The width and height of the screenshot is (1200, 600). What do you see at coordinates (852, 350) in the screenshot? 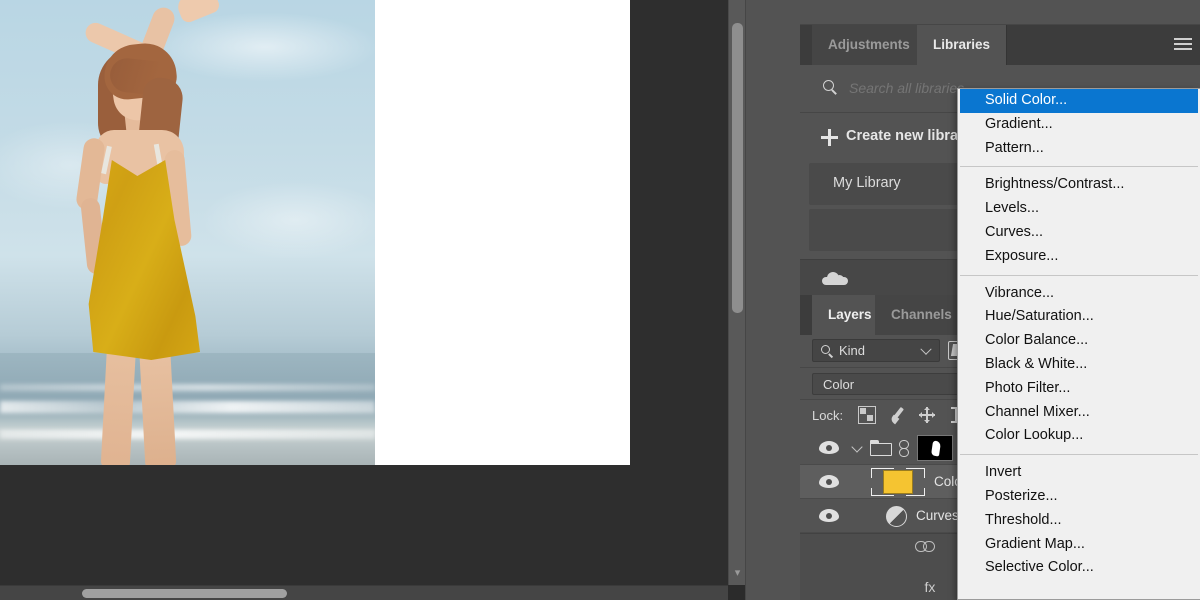
I see `layer-kind-label: Kind` at bounding box center [852, 350].